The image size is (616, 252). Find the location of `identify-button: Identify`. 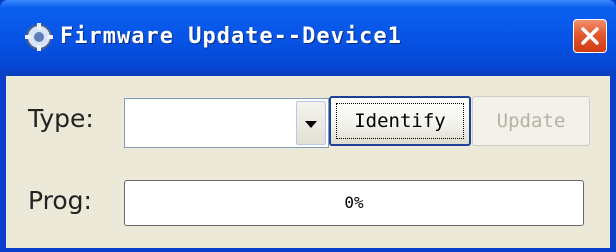

identify-button: Identify is located at coordinates (400, 121).